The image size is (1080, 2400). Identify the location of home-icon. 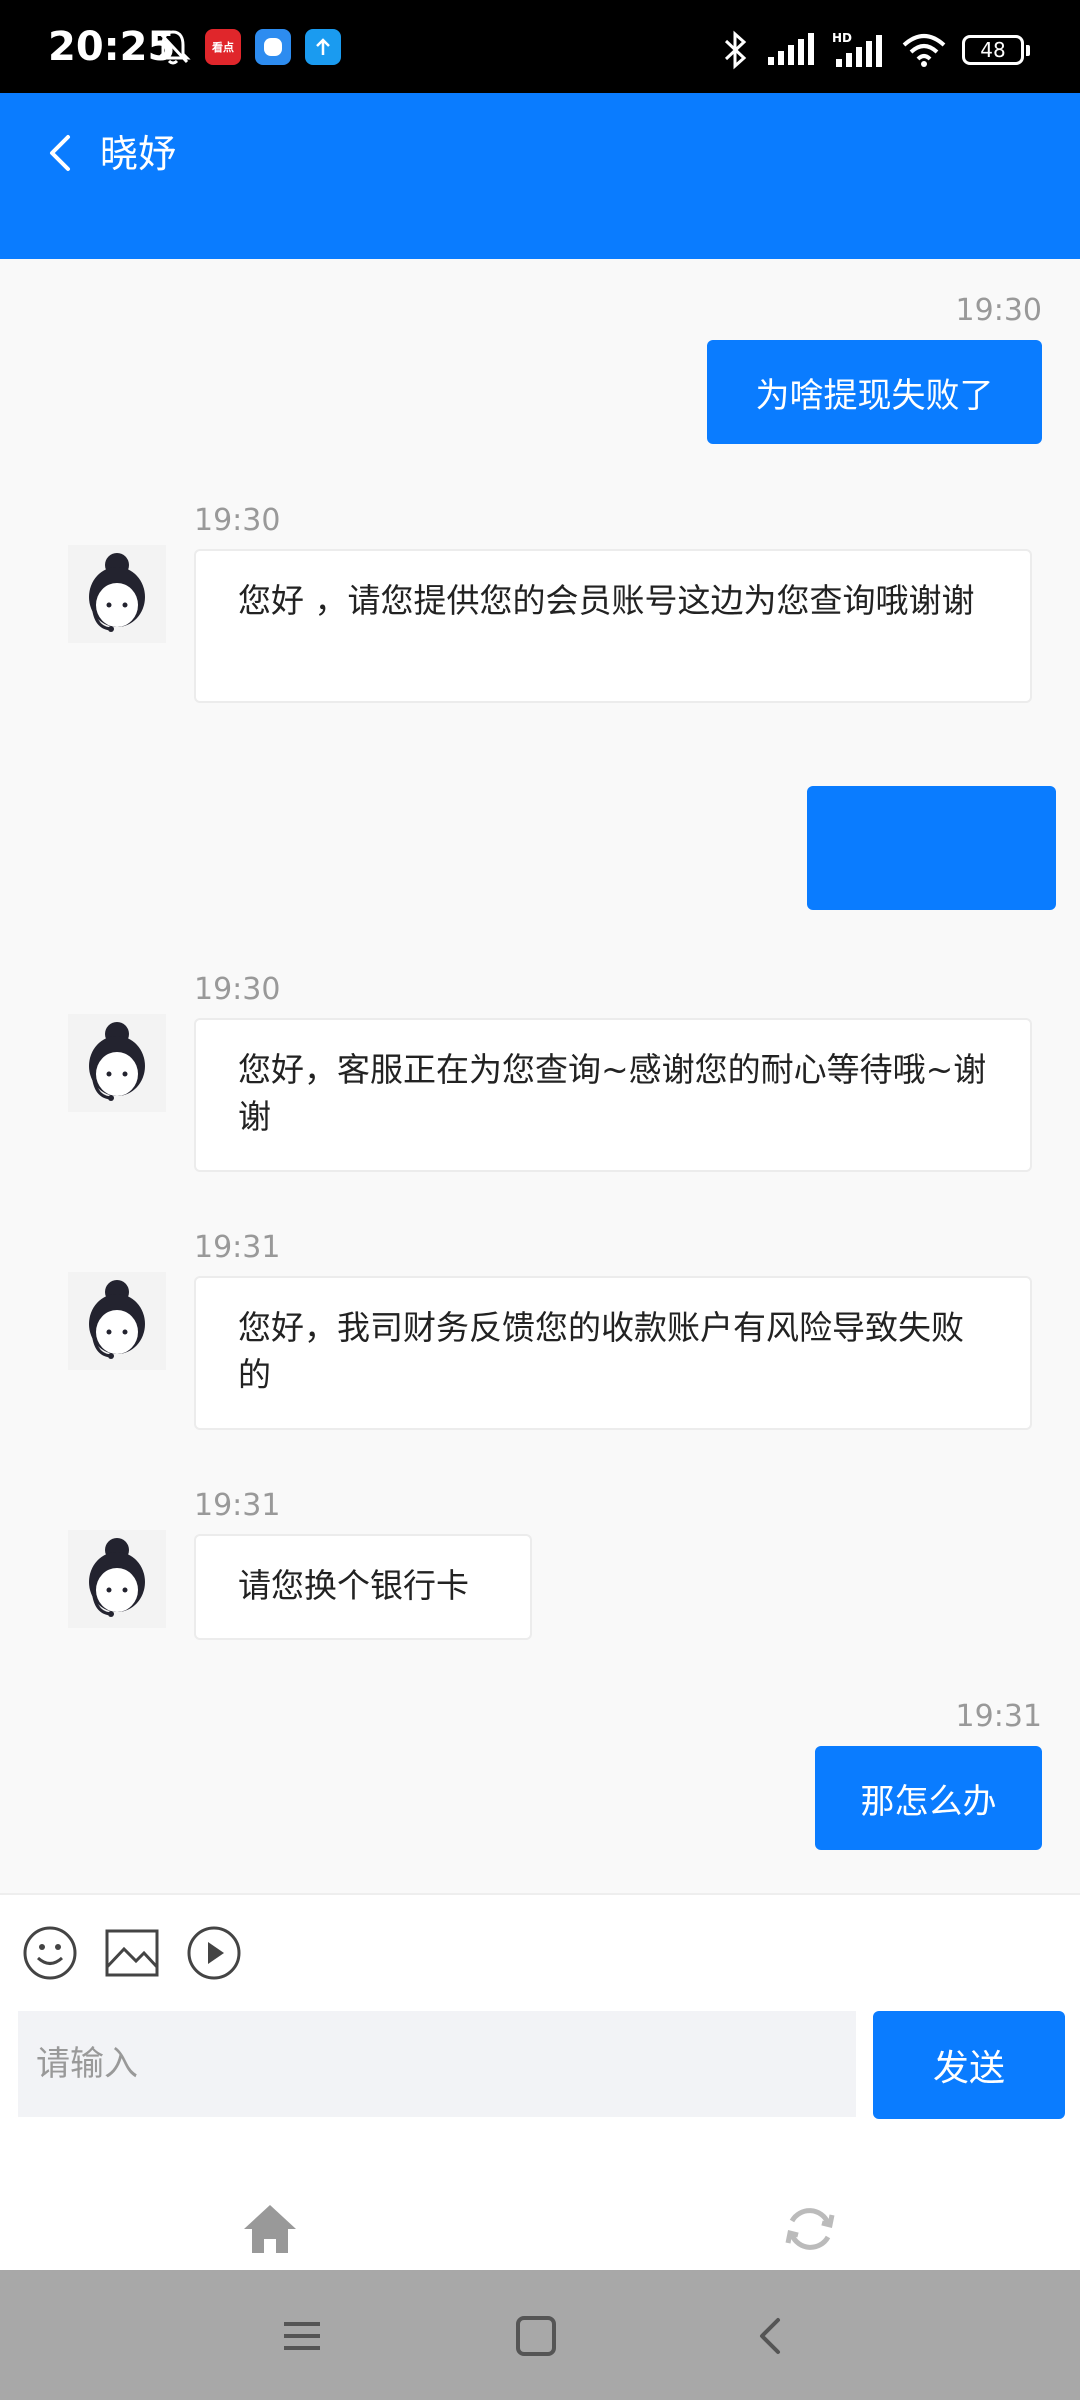
(270, 2229).